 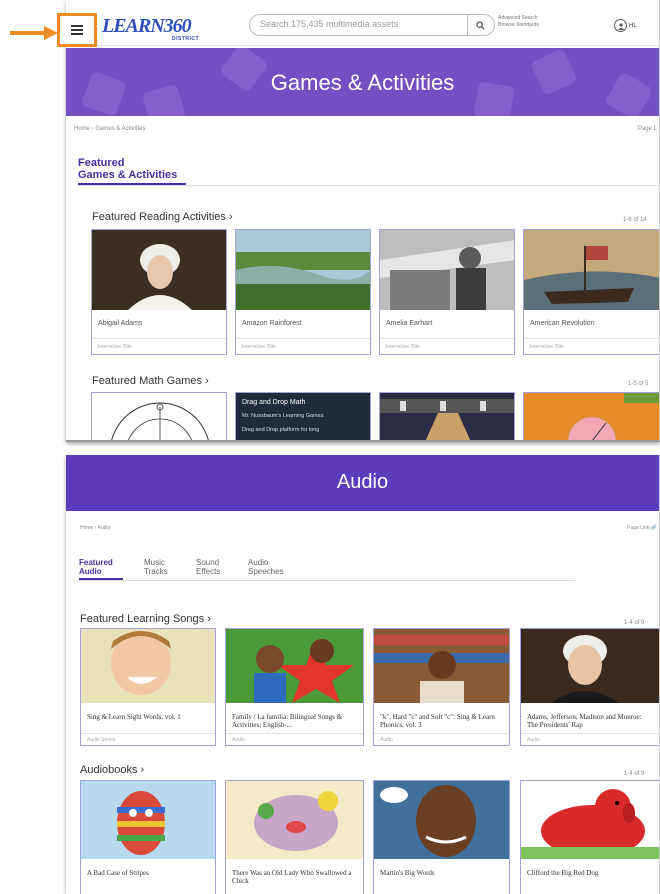 I want to click on logo-subtitle: DISTRICT, so click(x=186, y=39).